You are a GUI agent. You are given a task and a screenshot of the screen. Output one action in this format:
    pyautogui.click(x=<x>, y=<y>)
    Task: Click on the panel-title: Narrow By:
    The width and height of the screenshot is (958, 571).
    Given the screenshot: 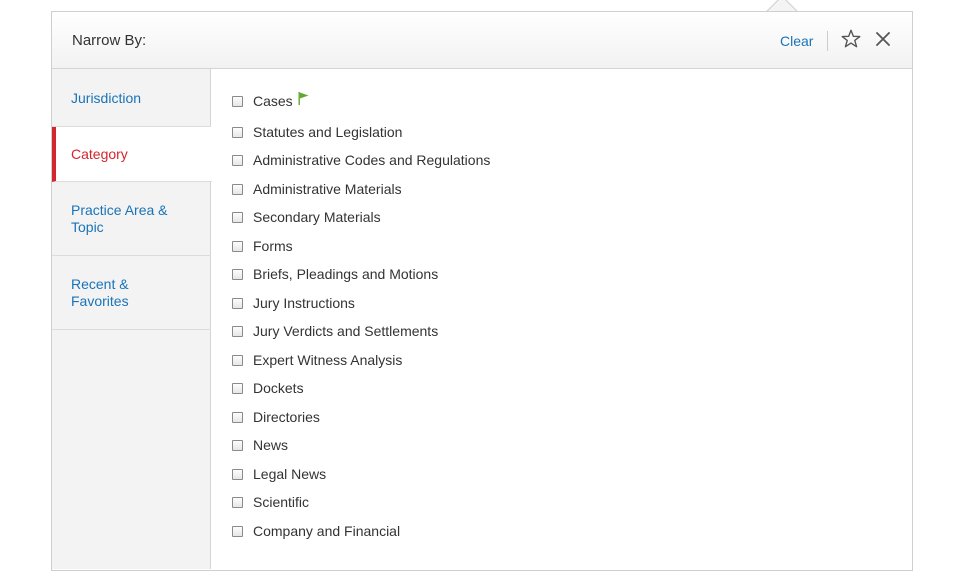 What is the action you would take?
    pyautogui.click(x=109, y=40)
    